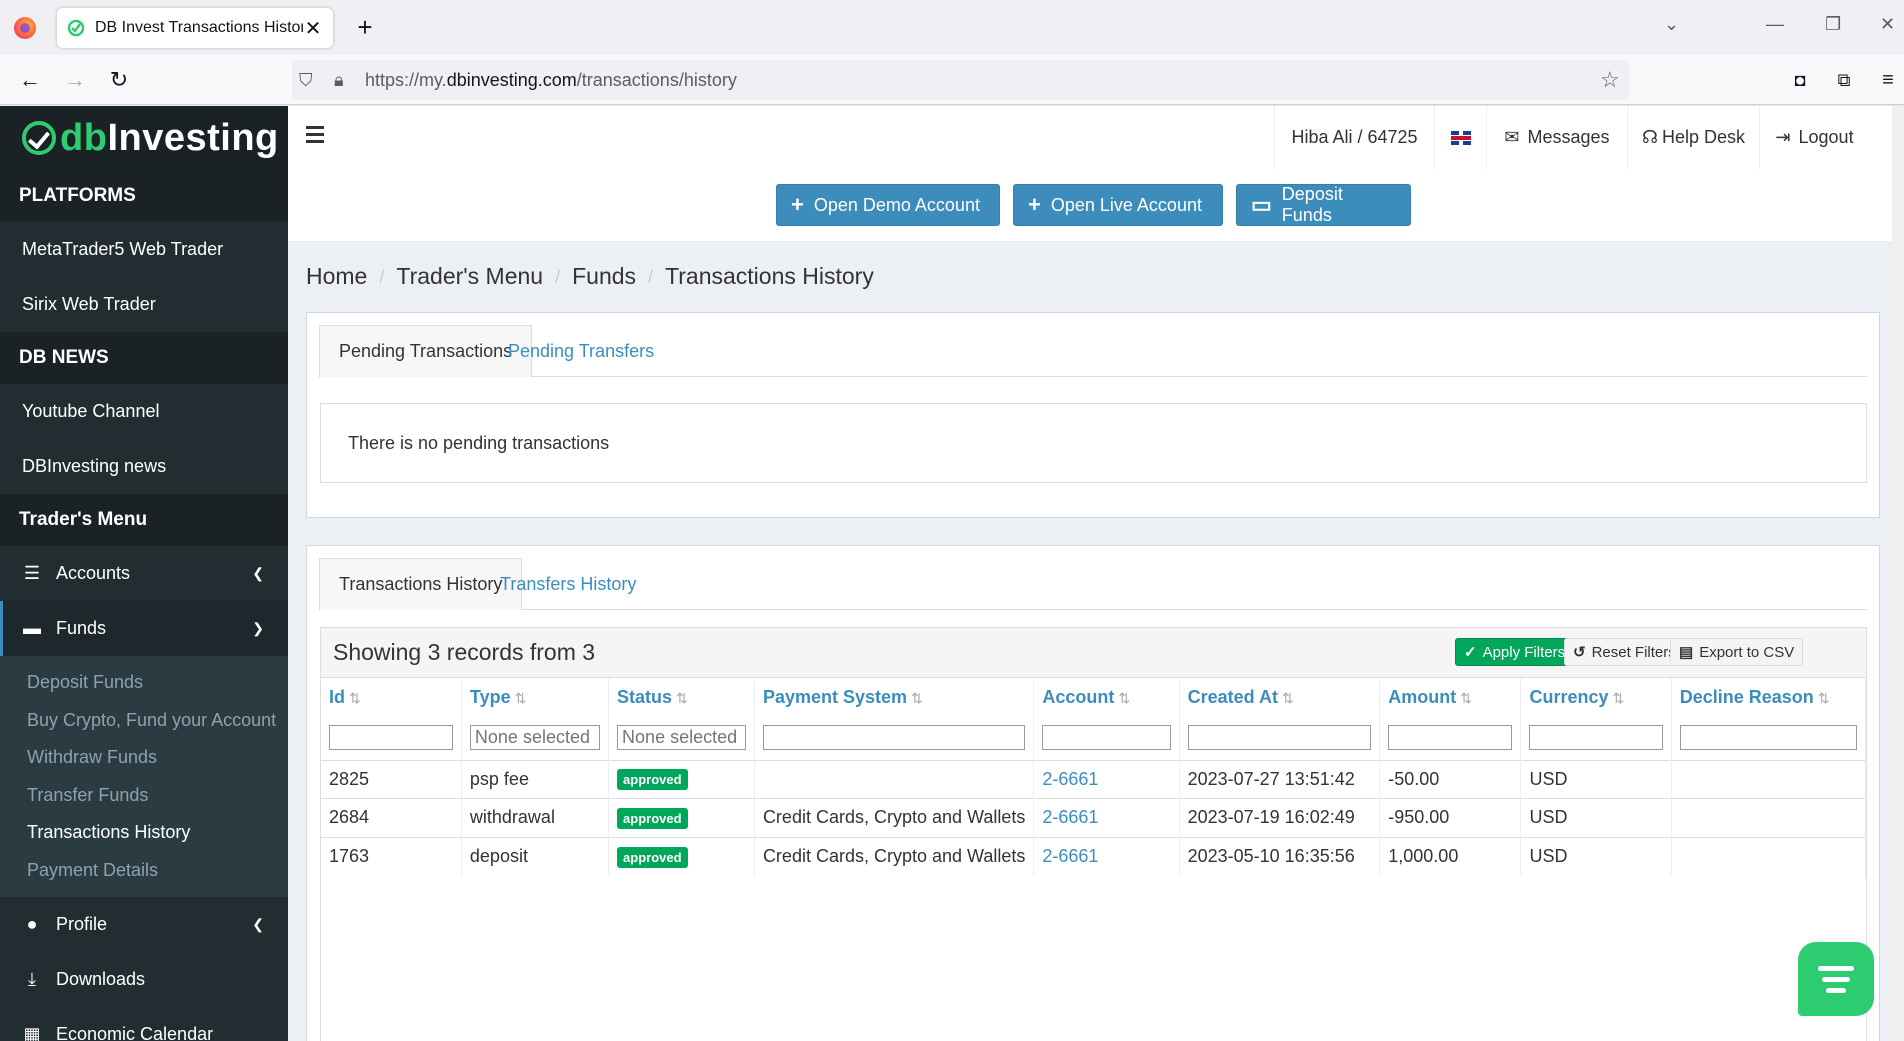 Image resolution: width=1904 pixels, height=1041 pixels. Describe the element at coordinates (1034, 204) in the screenshot. I see `plus-icon: +` at that location.